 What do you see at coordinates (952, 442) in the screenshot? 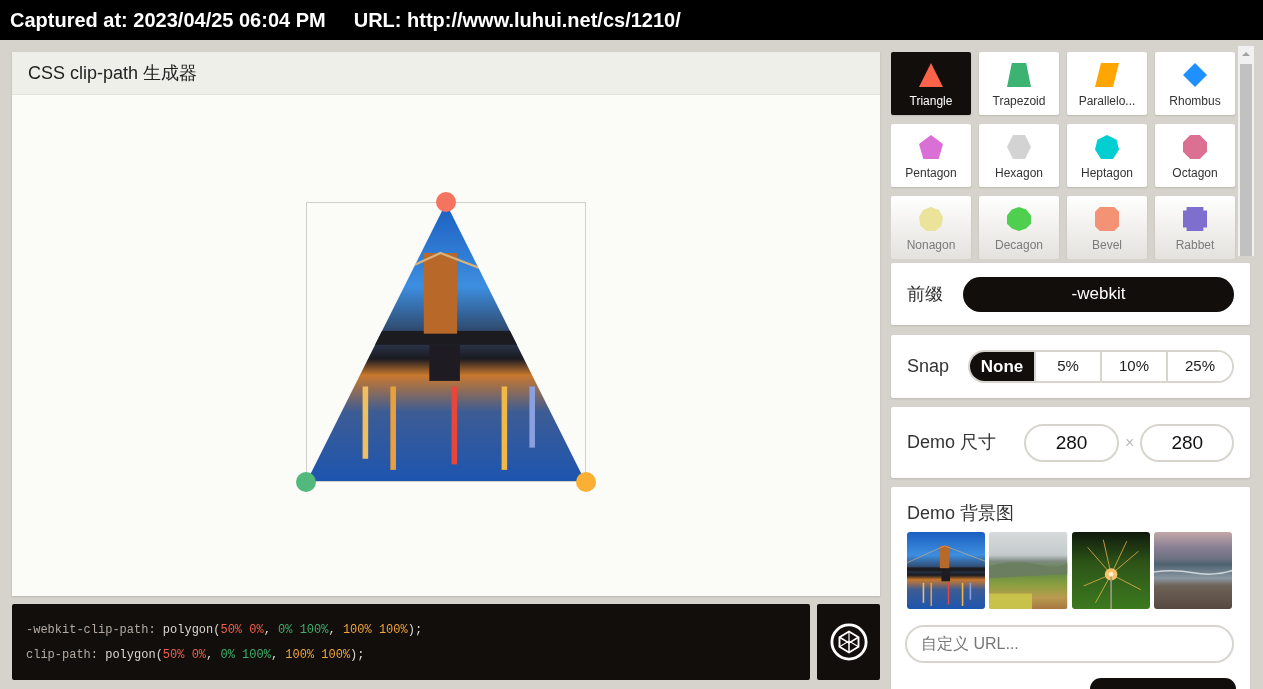
I see `size-label: Demo 尺寸` at bounding box center [952, 442].